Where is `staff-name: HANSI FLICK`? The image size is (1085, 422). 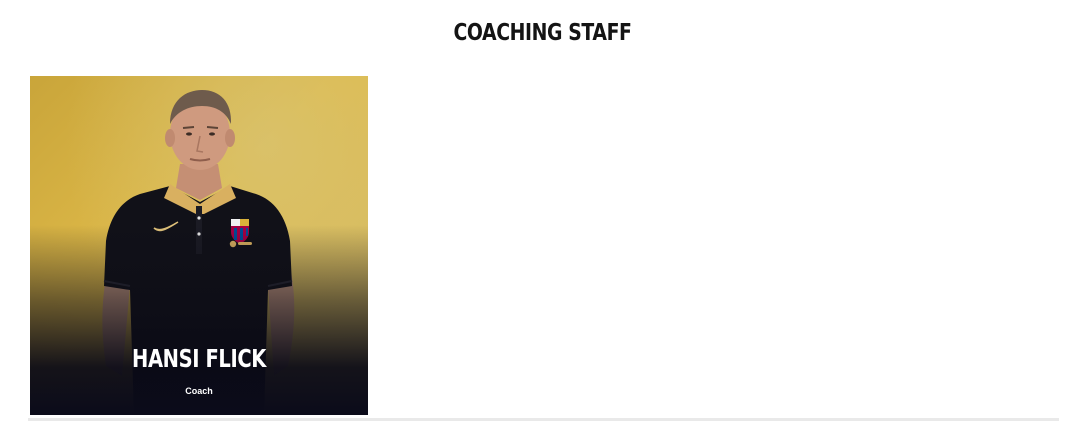
staff-name: HANSI FLICK is located at coordinates (199, 358).